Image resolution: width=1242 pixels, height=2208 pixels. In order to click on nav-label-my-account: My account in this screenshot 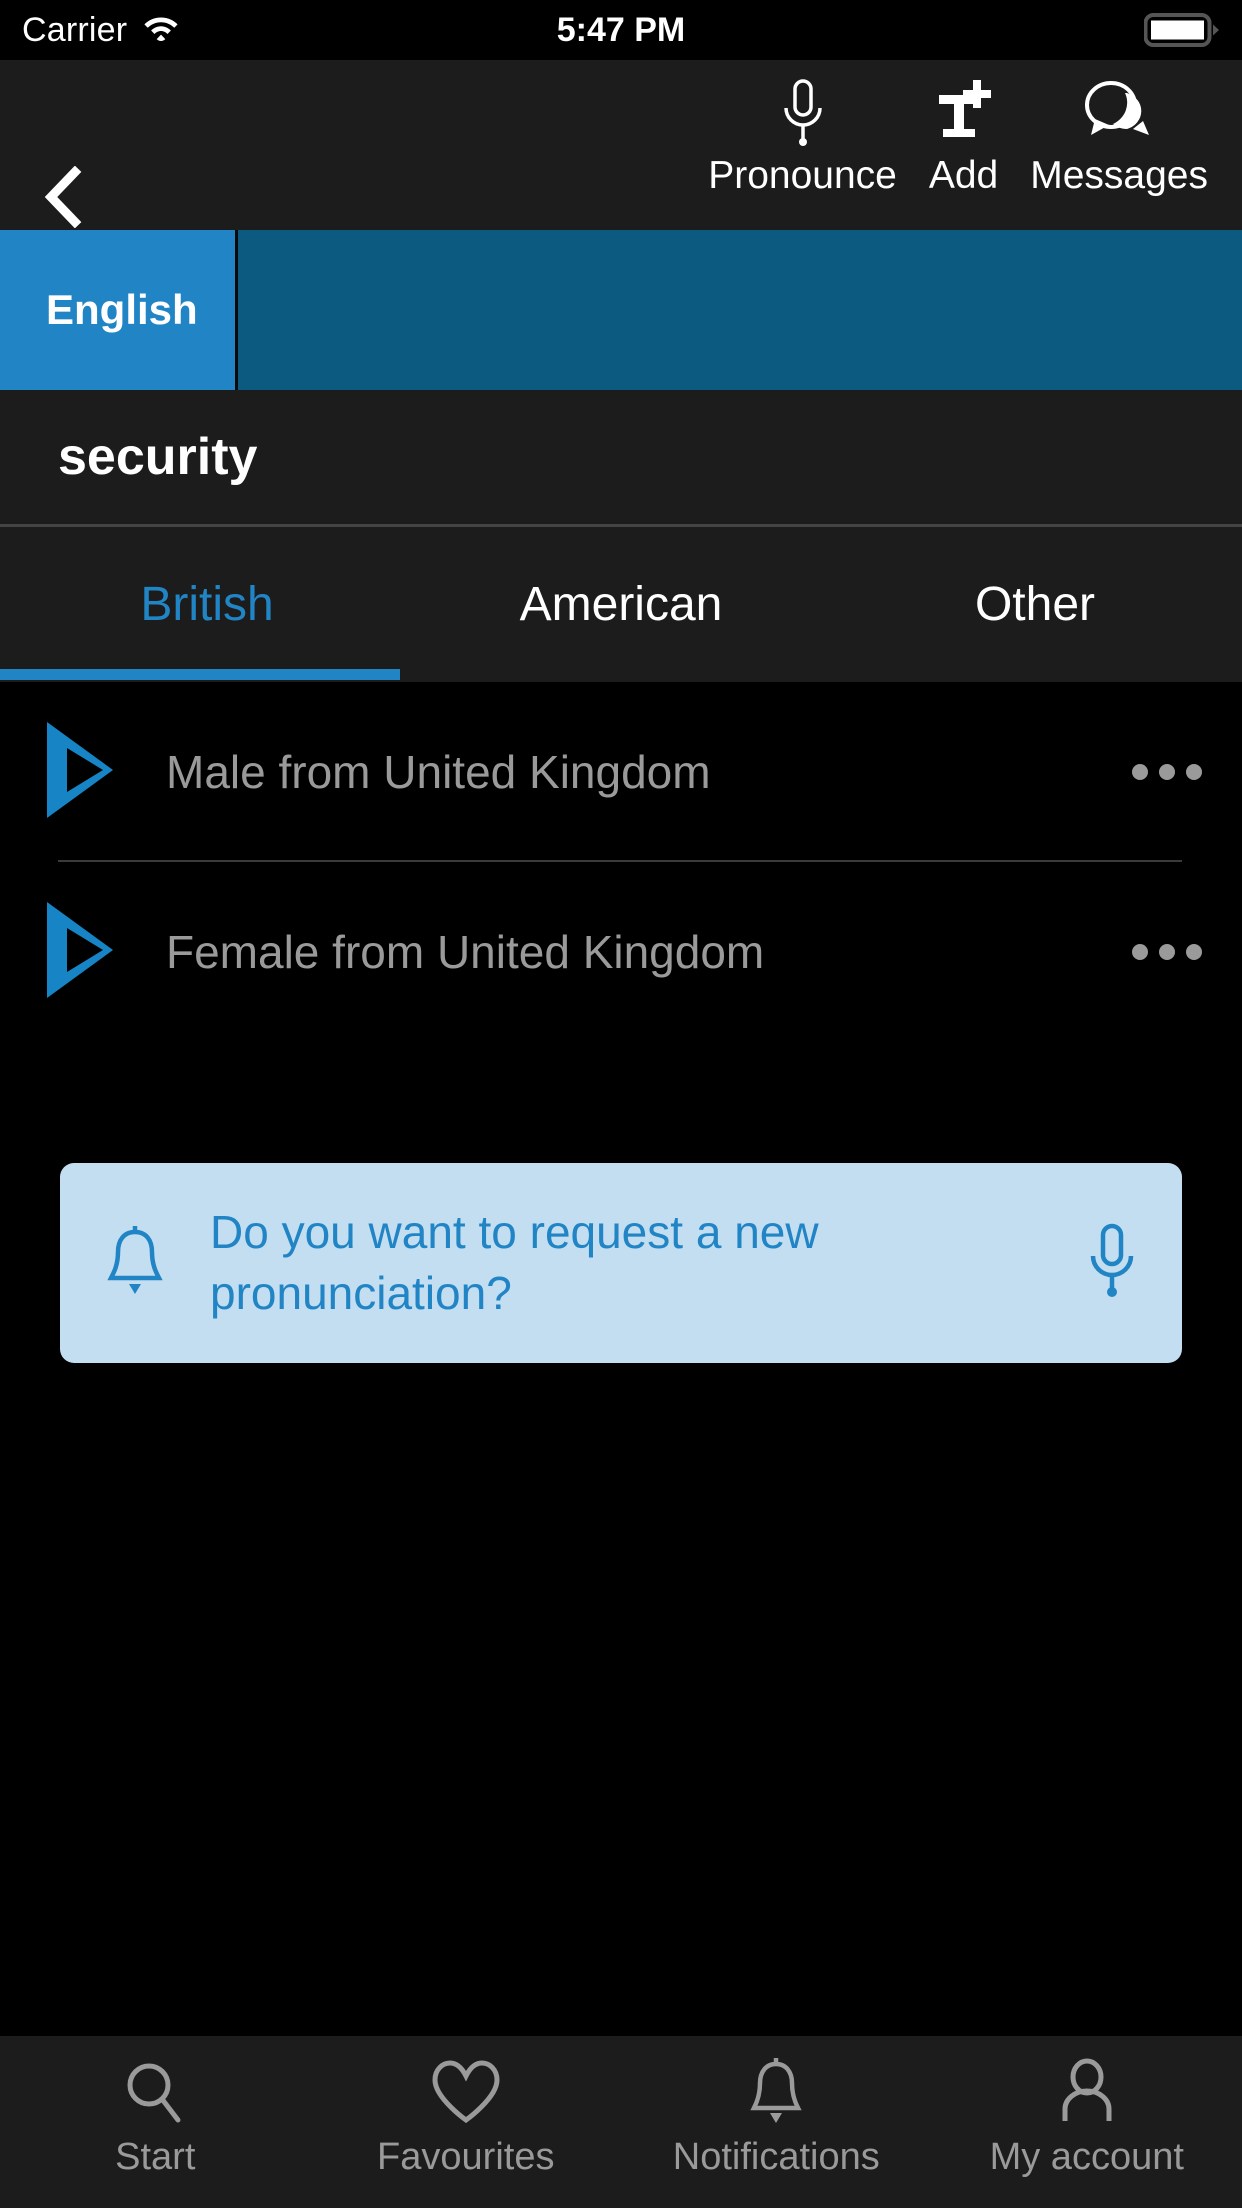, I will do `click(1086, 2157)`.